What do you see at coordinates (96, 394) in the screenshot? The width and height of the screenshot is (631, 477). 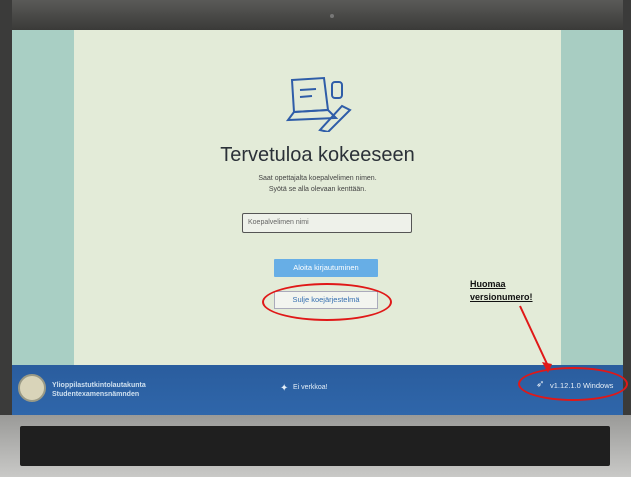 I see `organization-name-sv: Studentexamensnämnden` at bounding box center [96, 394].